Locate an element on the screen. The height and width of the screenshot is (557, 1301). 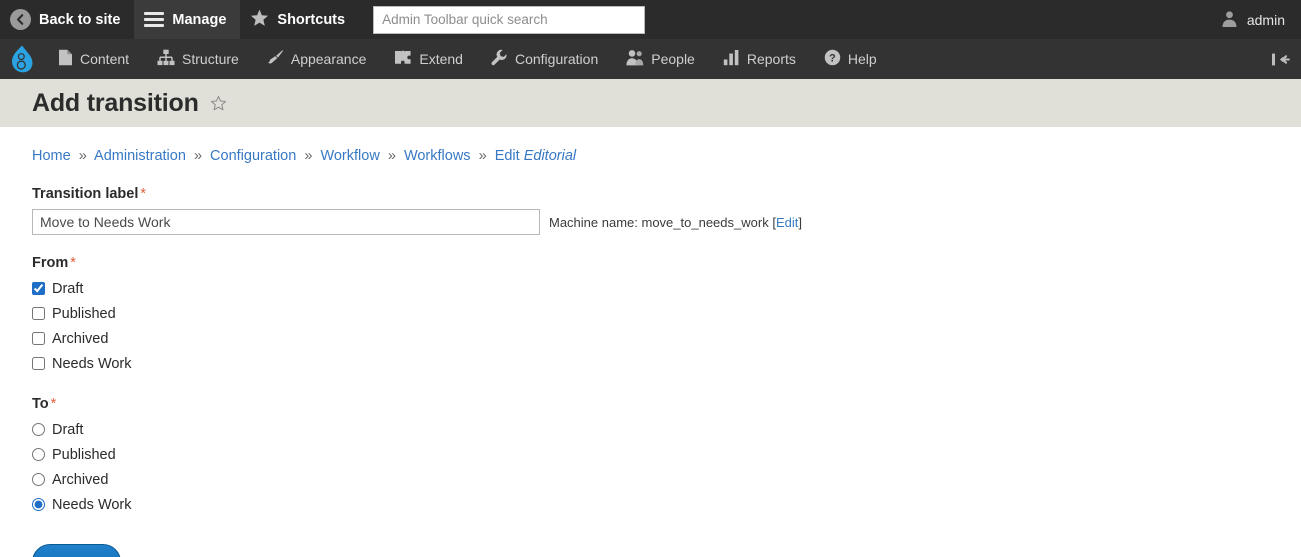
from-checkbox-draft is located at coordinates (38, 288).